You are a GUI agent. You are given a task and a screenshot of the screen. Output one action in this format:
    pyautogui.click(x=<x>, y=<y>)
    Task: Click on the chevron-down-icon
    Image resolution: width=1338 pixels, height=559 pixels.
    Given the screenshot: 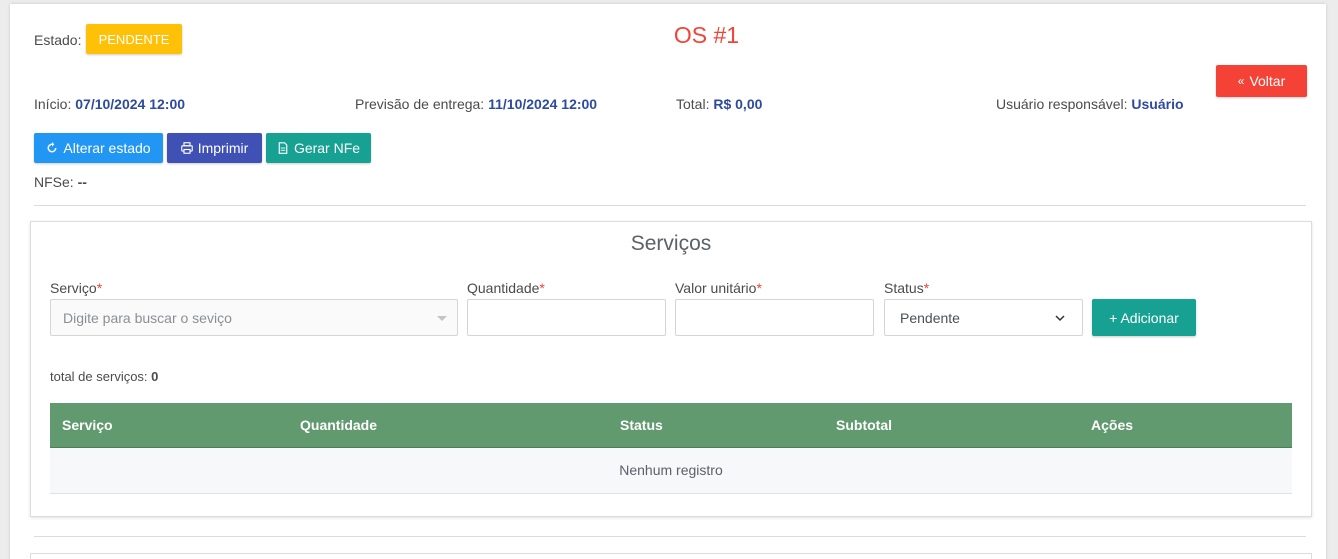 What is the action you would take?
    pyautogui.click(x=1060, y=318)
    